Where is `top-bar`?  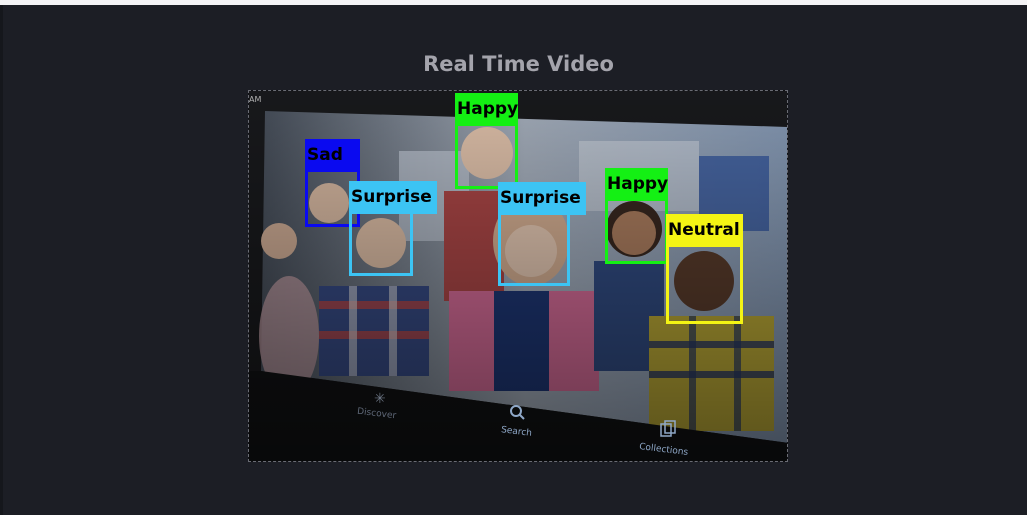
top-bar is located at coordinates (513, 2).